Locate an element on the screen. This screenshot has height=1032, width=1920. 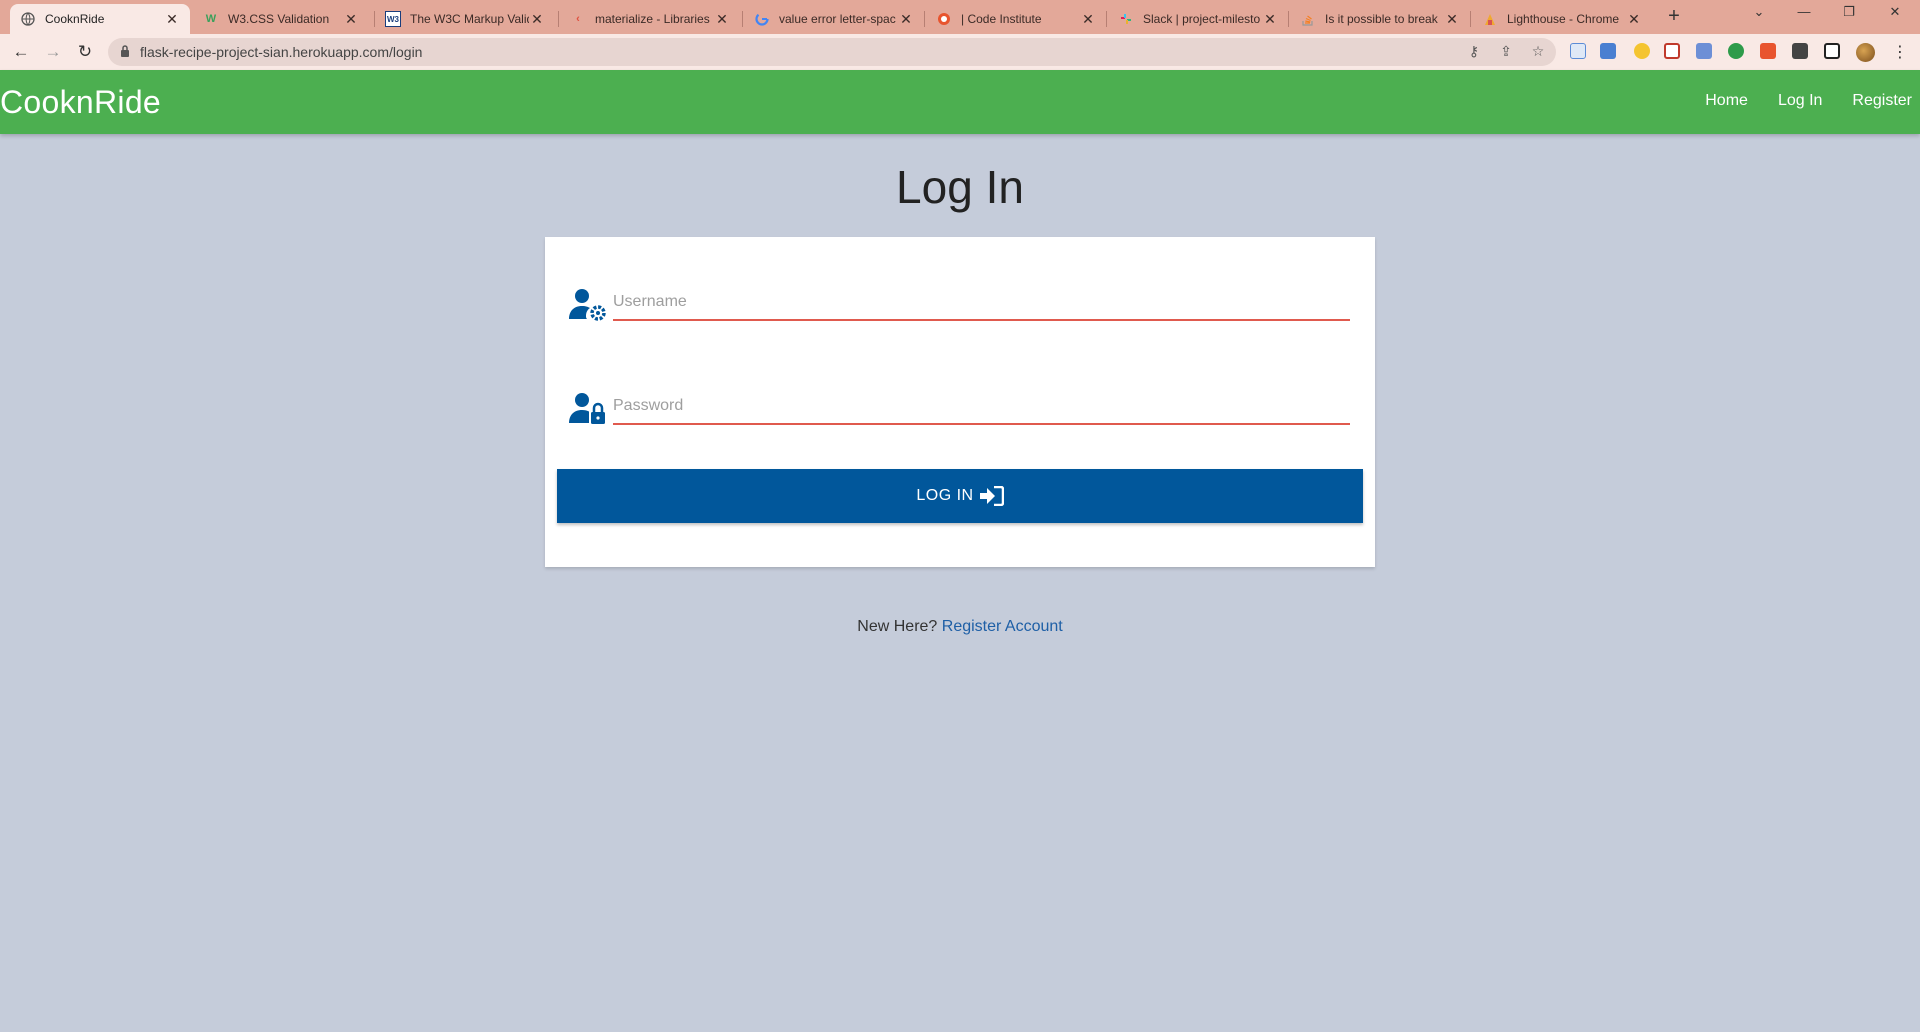
browser-tab-cooknride: CooknRide ✕ is located at coordinates (100, 19).